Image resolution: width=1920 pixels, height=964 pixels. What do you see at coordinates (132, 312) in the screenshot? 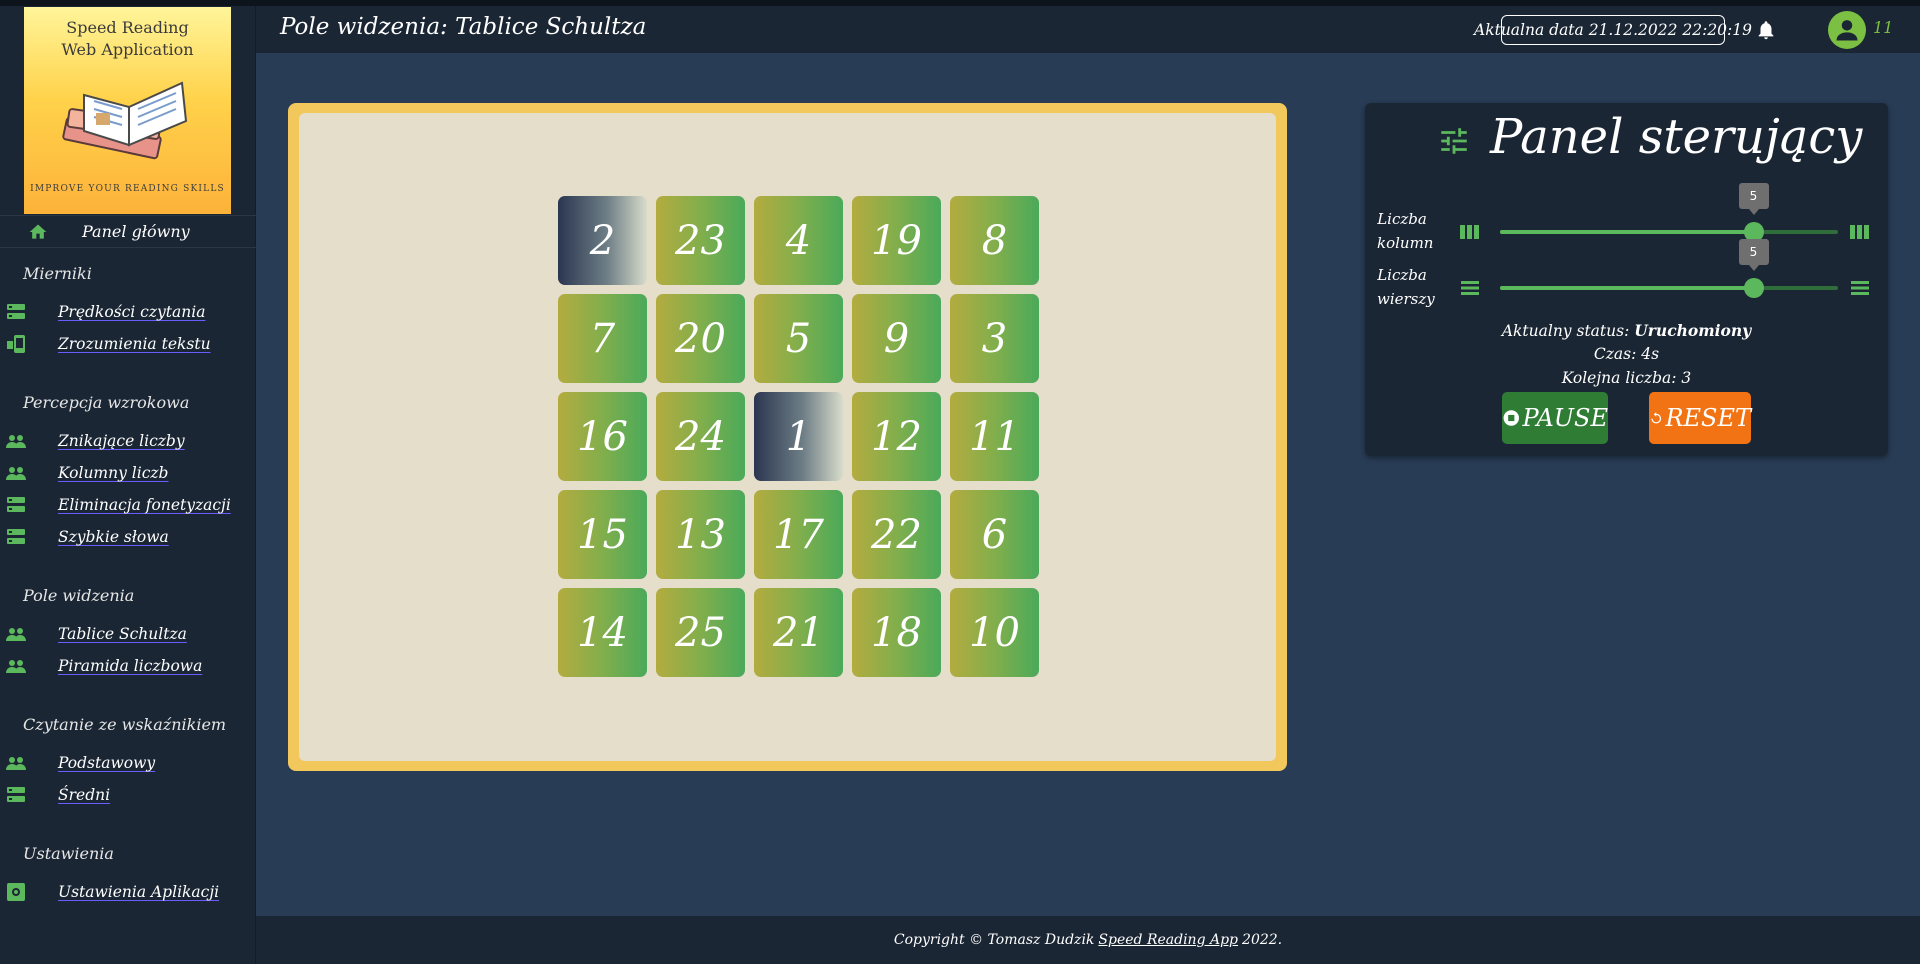
I see `sidebar-item-label: Prędkości czytania` at bounding box center [132, 312].